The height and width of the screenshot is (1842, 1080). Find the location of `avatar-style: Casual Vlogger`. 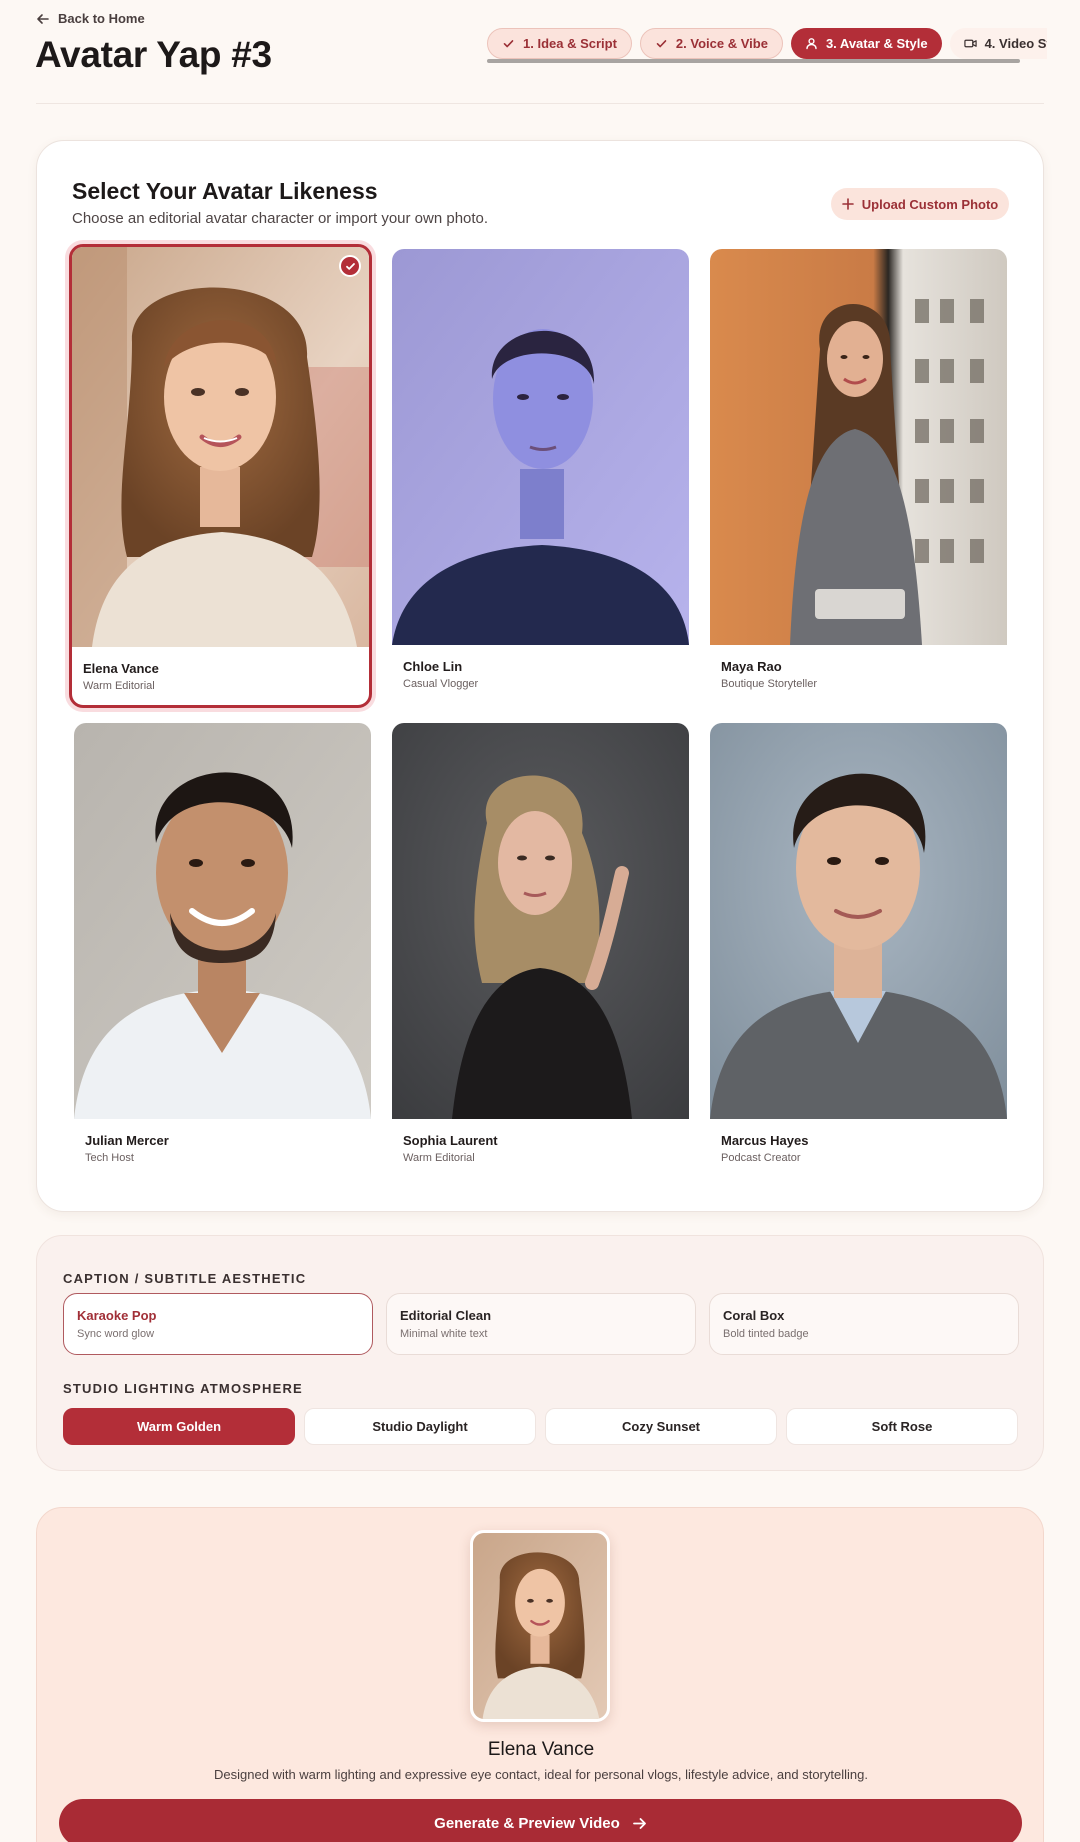

avatar-style: Casual Vlogger is located at coordinates (441, 684).